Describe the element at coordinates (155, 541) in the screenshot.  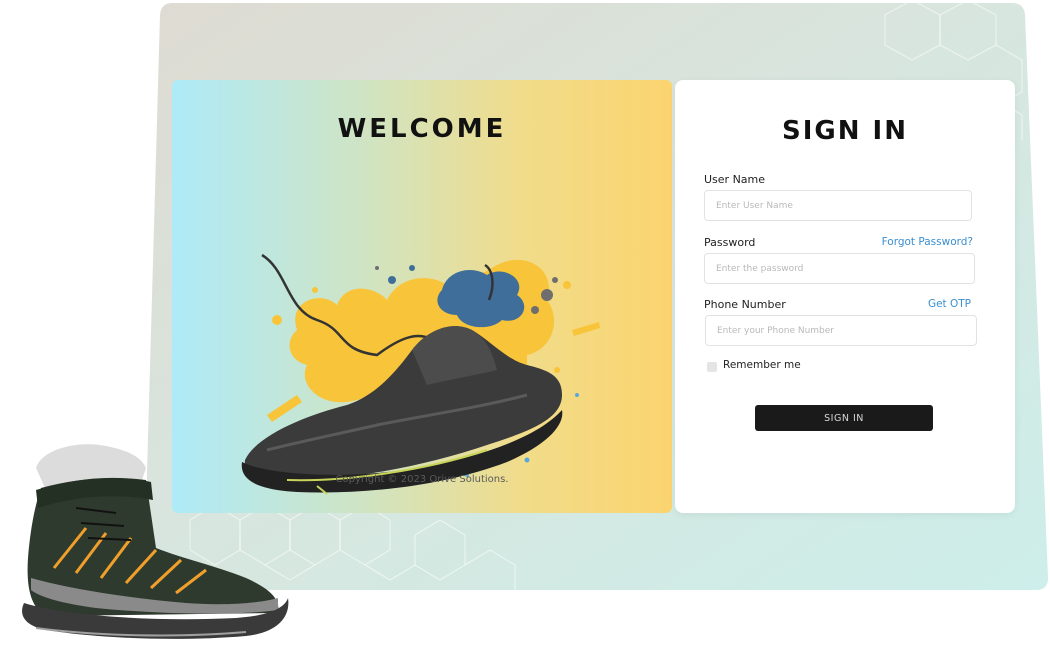
I see `hiking-boot-image` at that location.